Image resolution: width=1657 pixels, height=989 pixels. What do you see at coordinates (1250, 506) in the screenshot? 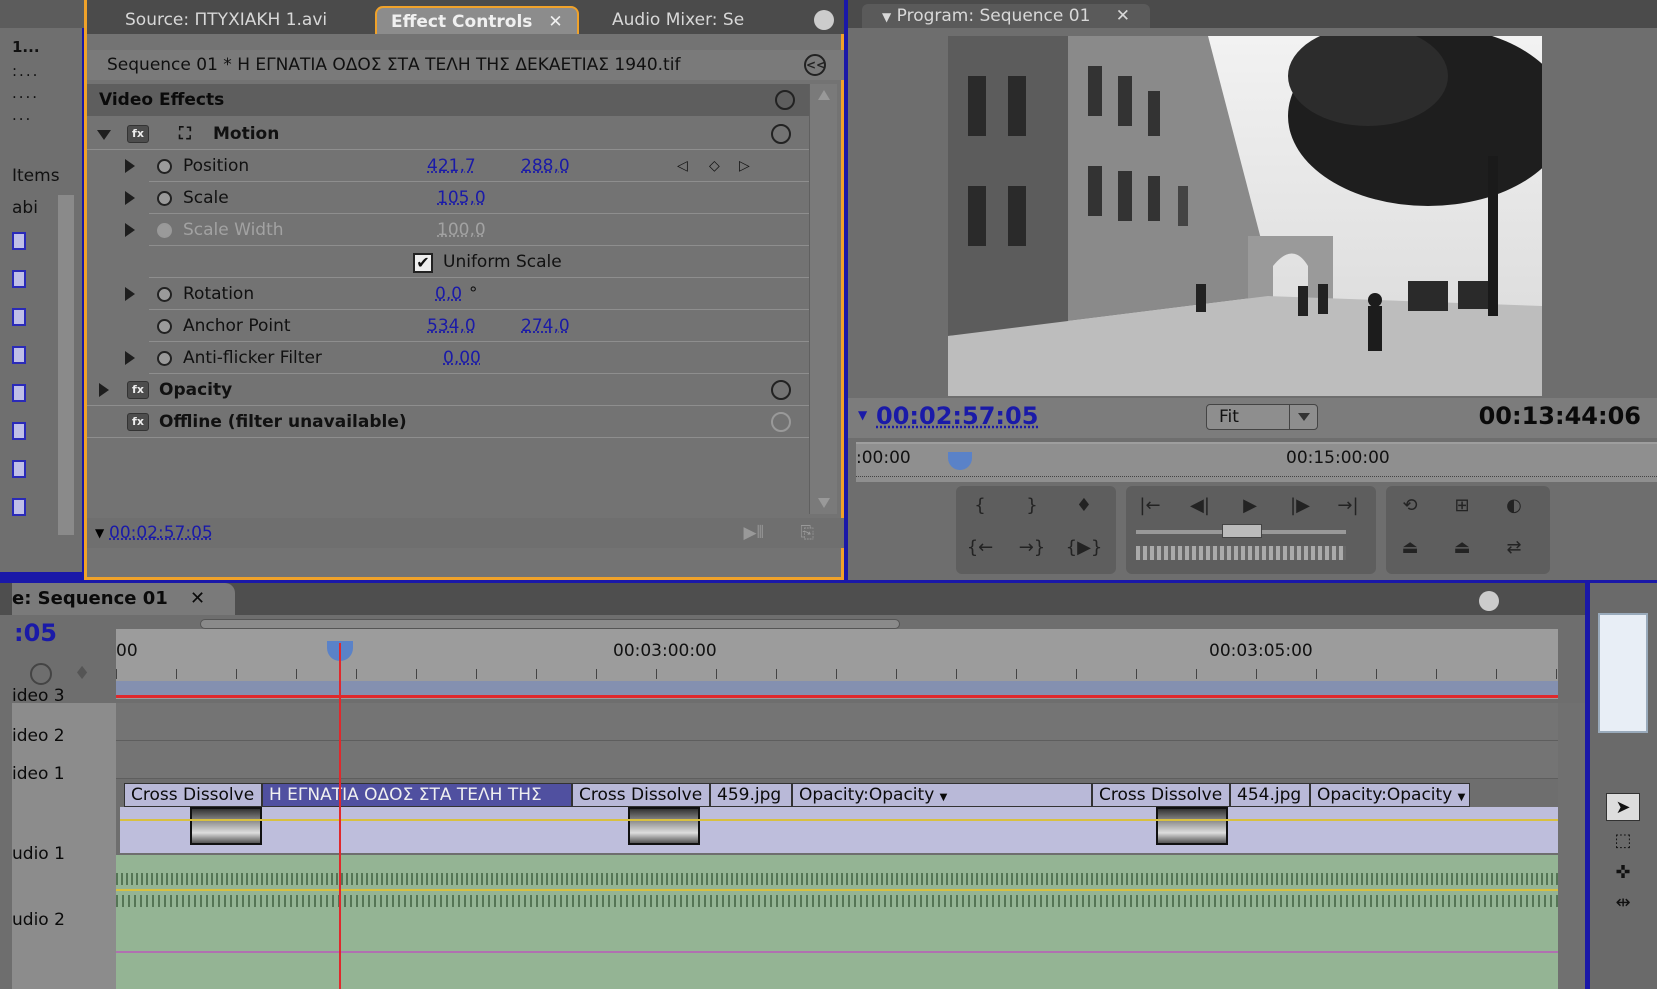
I see `play-icon: ▶` at bounding box center [1250, 506].